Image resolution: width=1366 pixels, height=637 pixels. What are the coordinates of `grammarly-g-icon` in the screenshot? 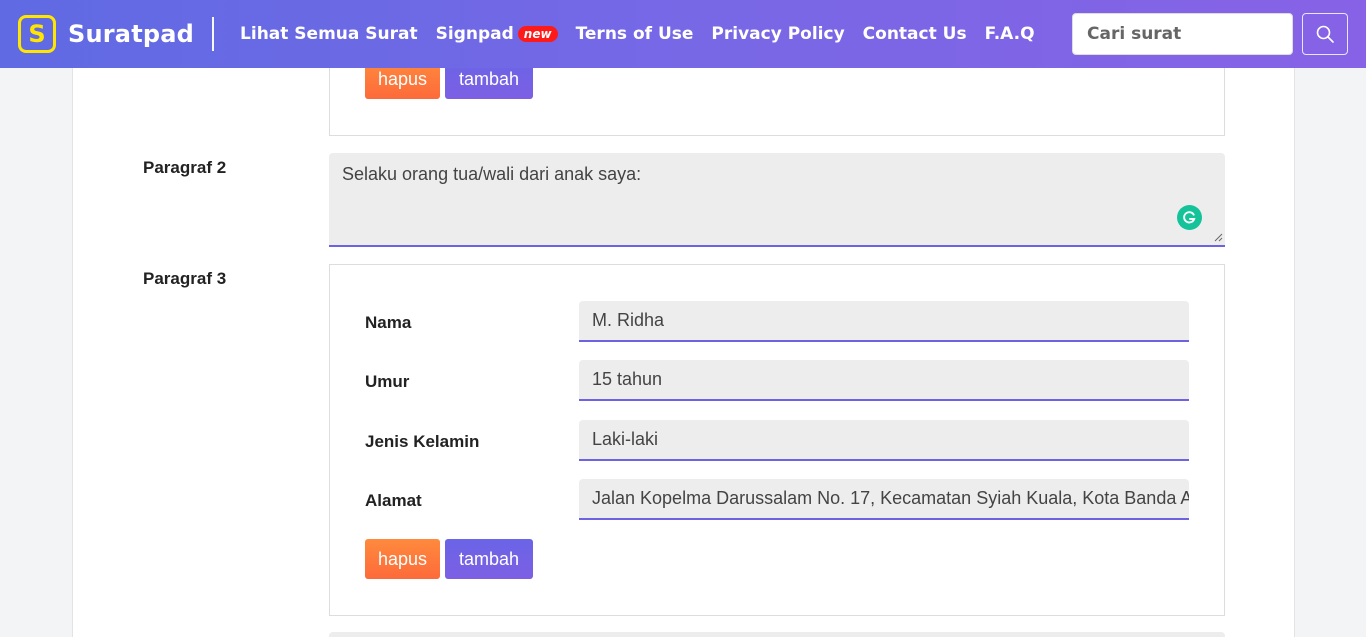 It's located at (1189, 217).